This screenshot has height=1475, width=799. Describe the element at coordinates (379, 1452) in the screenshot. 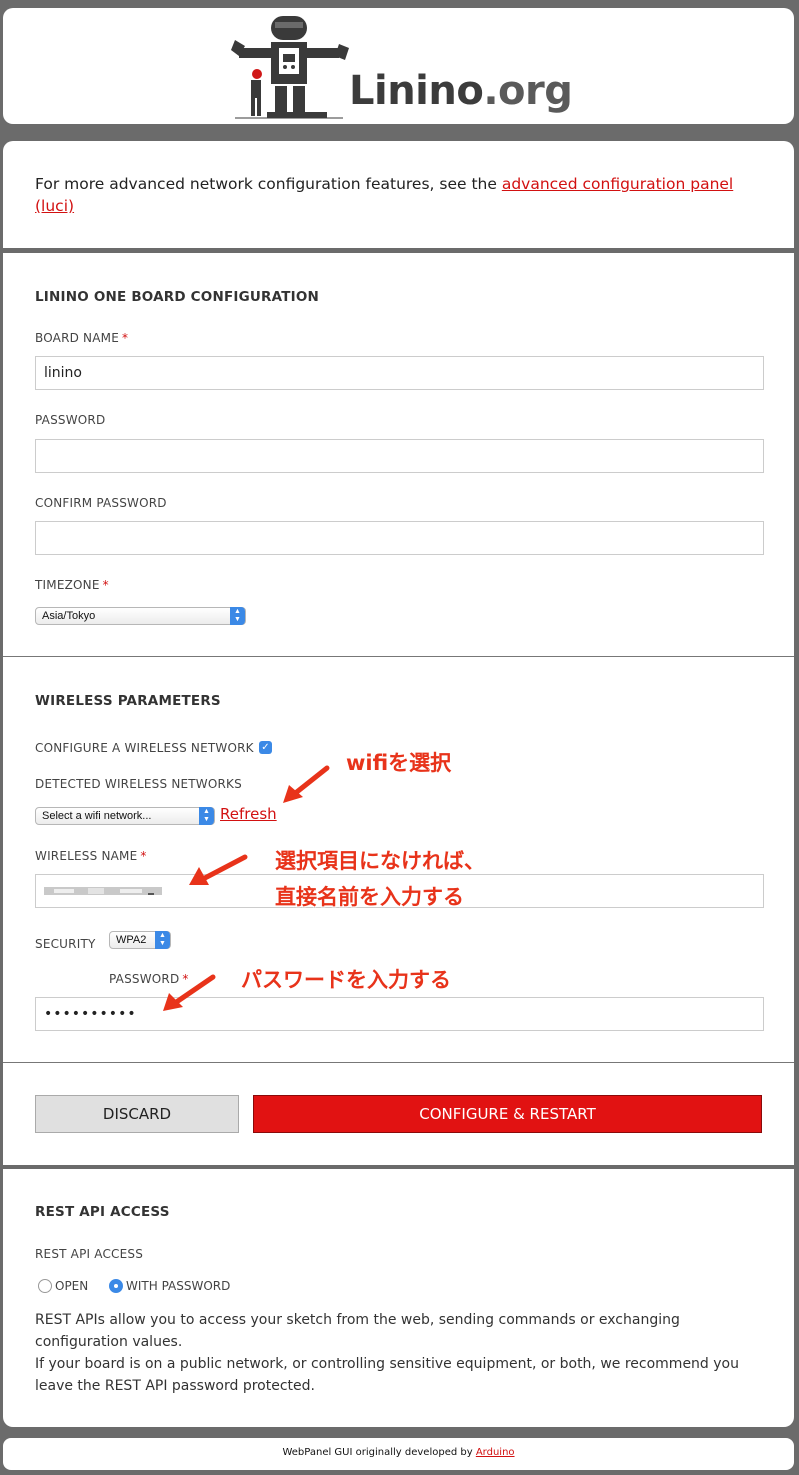

I see `footer-text: WebPanel GUI originally developed by` at that location.